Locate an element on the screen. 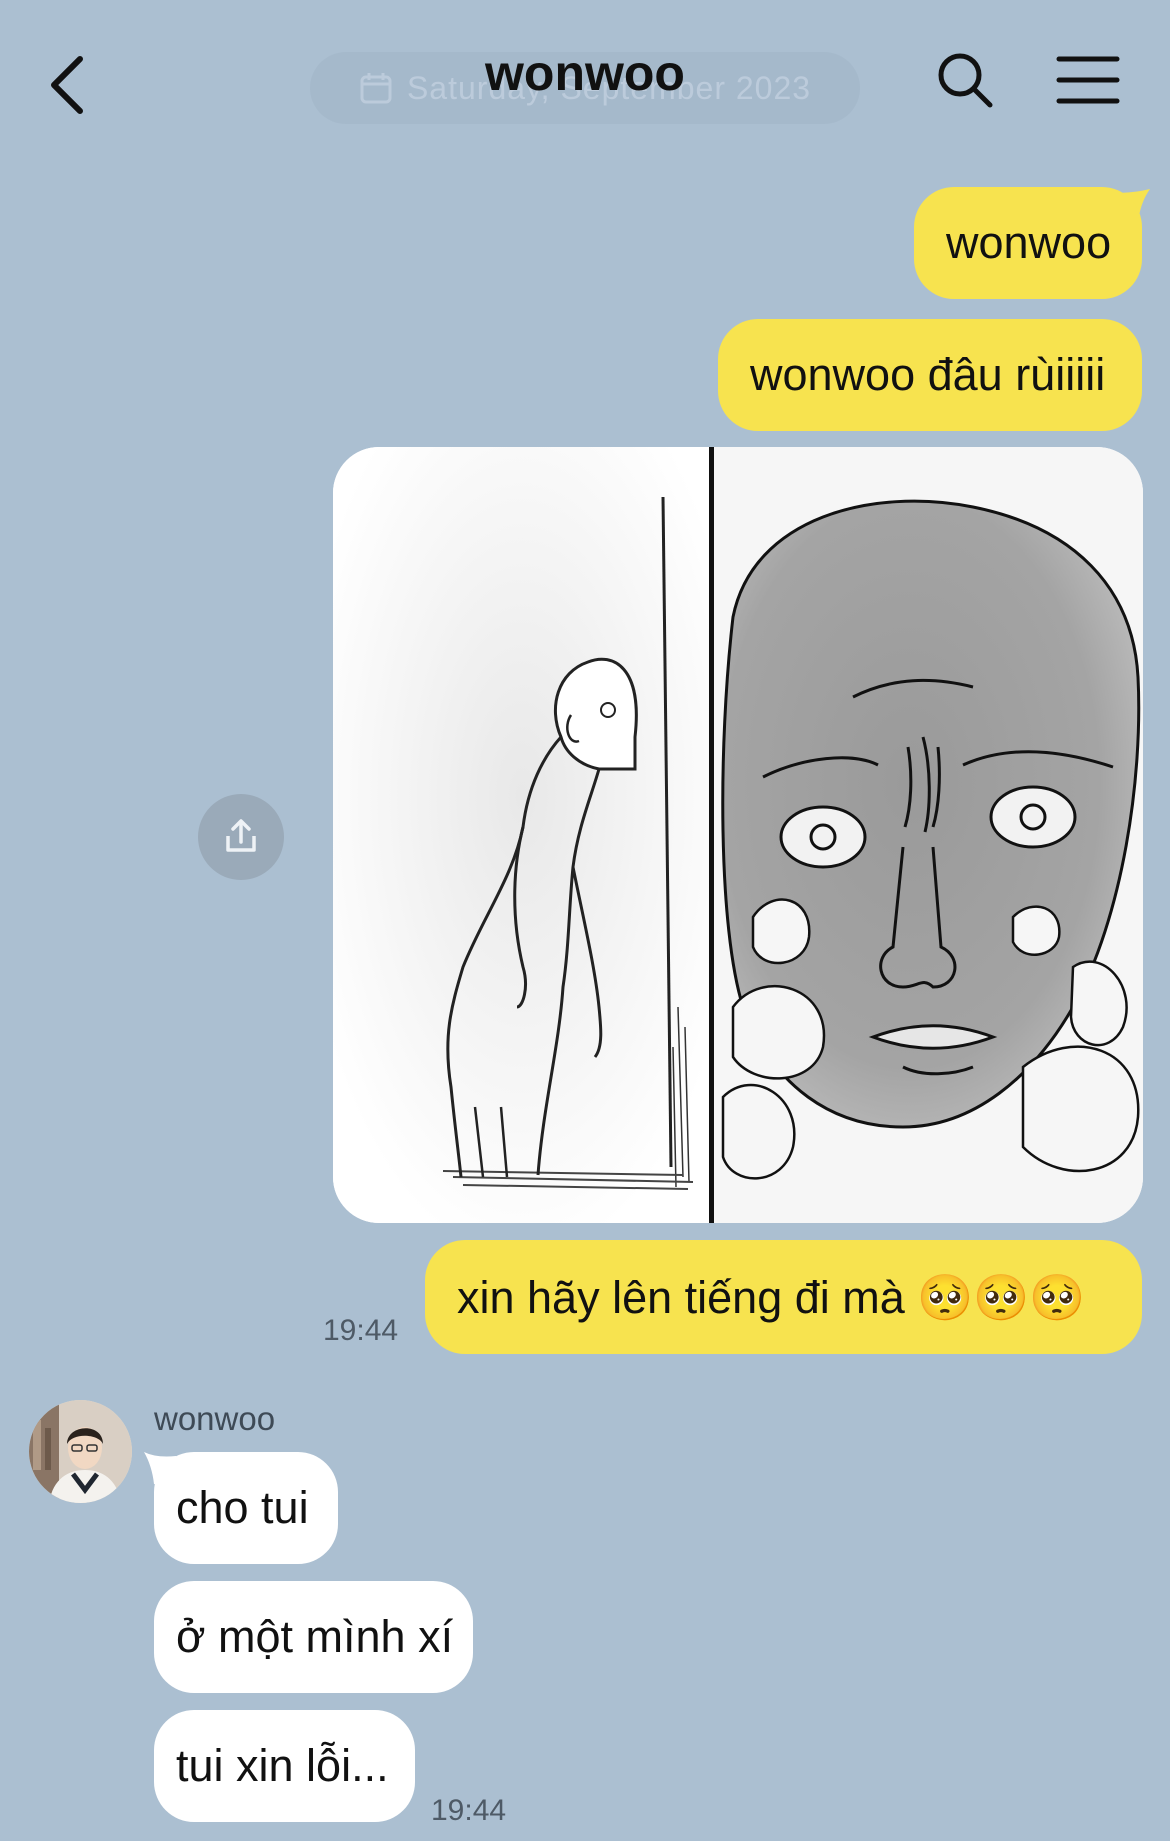  avatar-photo is located at coordinates (80, 1451).